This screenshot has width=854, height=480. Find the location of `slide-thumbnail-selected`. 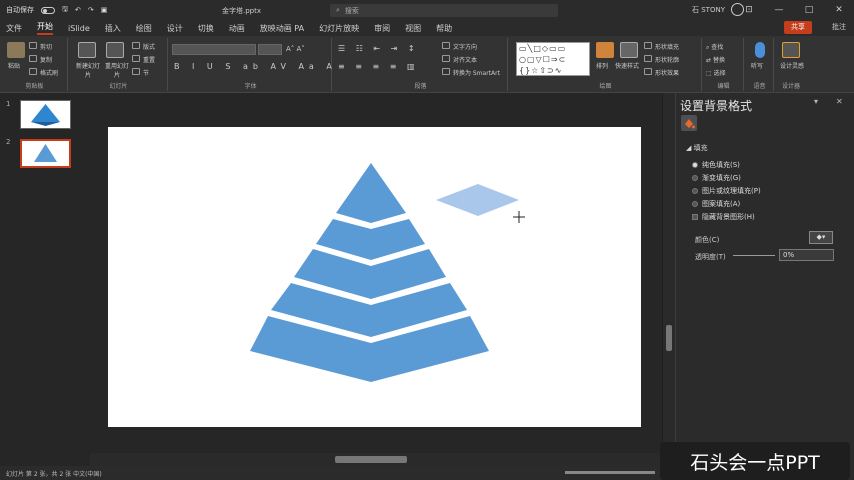

slide-thumbnail-selected is located at coordinates (45, 153).